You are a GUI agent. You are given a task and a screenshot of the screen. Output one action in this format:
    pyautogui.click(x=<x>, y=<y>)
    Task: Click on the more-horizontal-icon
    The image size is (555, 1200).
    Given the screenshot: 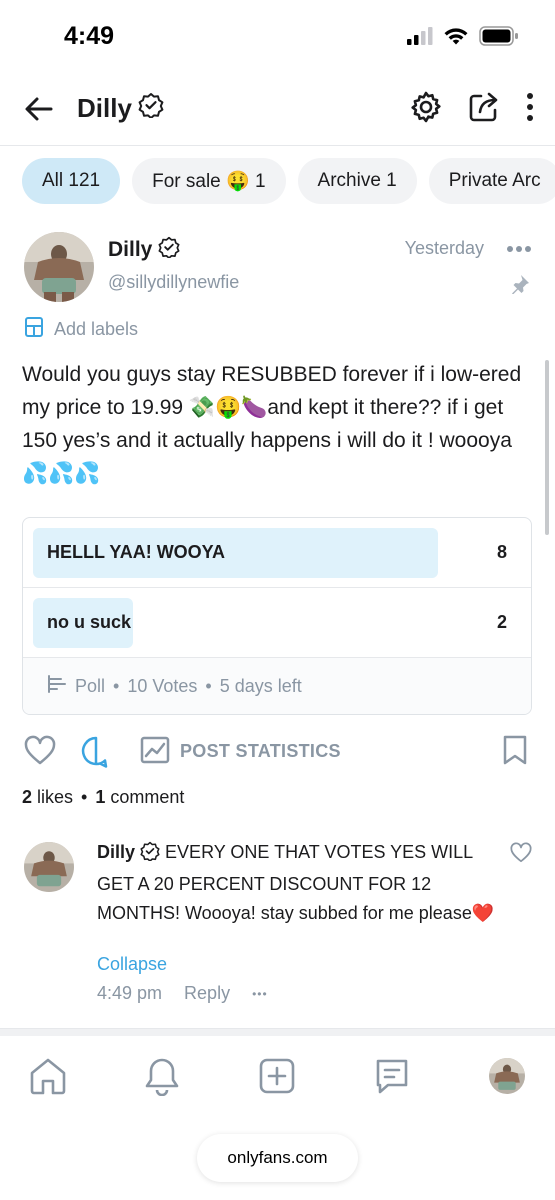 What is the action you would take?
    pyautogui.click(x=519, y=249)
    